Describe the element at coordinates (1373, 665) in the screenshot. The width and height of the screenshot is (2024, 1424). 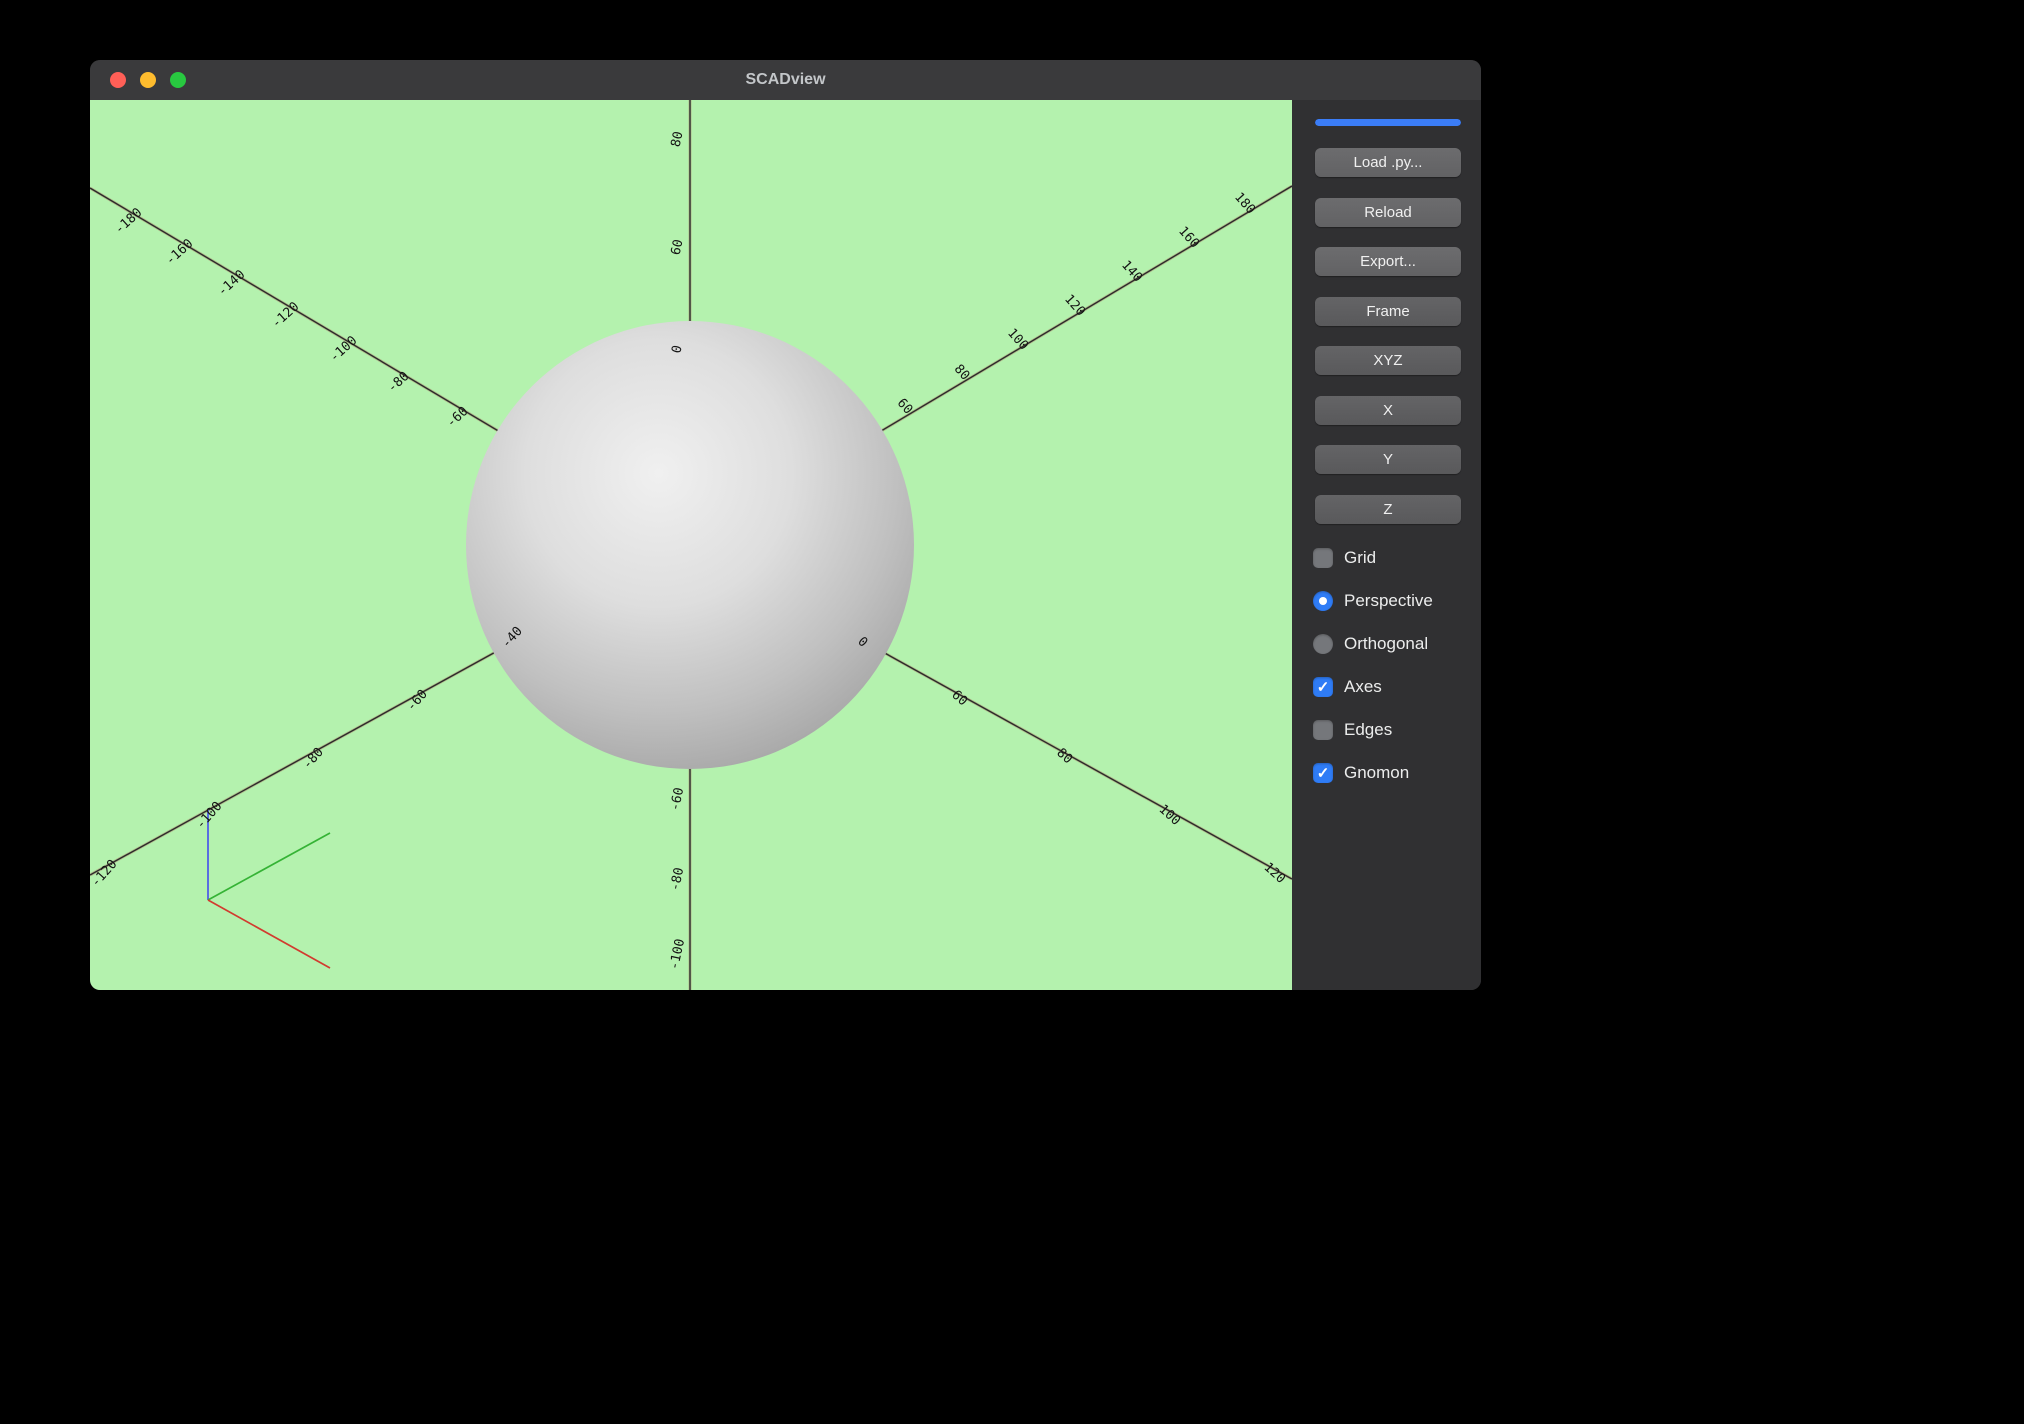
I see `toggle-stack: Grid Perspective Orthogonal Axes Edges` at that location.